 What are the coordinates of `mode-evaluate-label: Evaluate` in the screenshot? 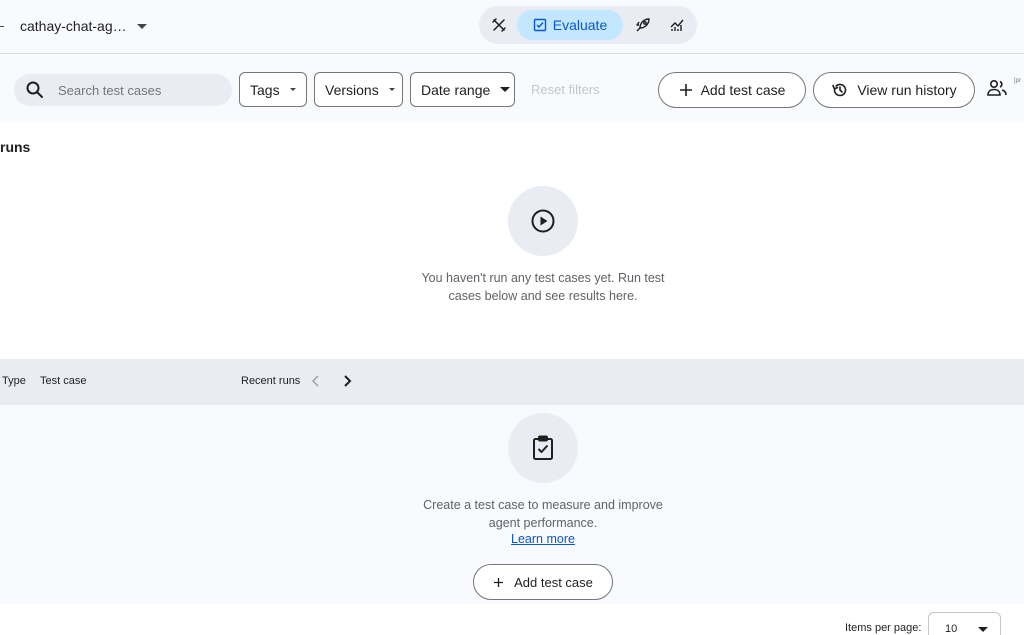 It's located at (580, 25).